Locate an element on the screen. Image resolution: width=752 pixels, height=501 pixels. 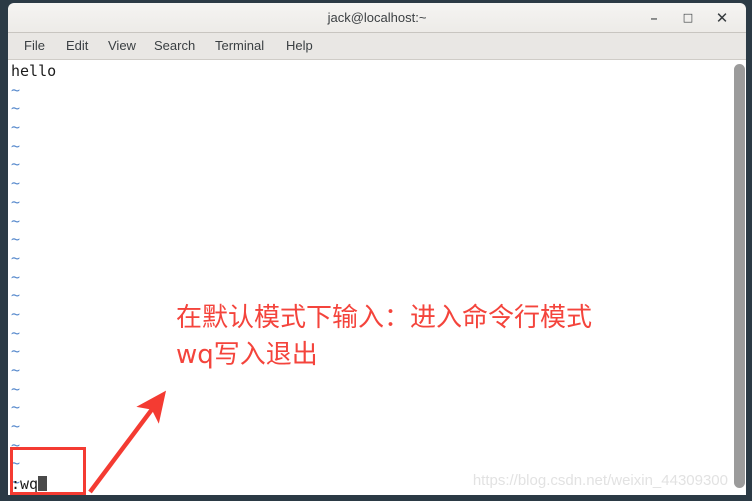
window-title: jack@localhost:~ is located at coordinates (377, 17).